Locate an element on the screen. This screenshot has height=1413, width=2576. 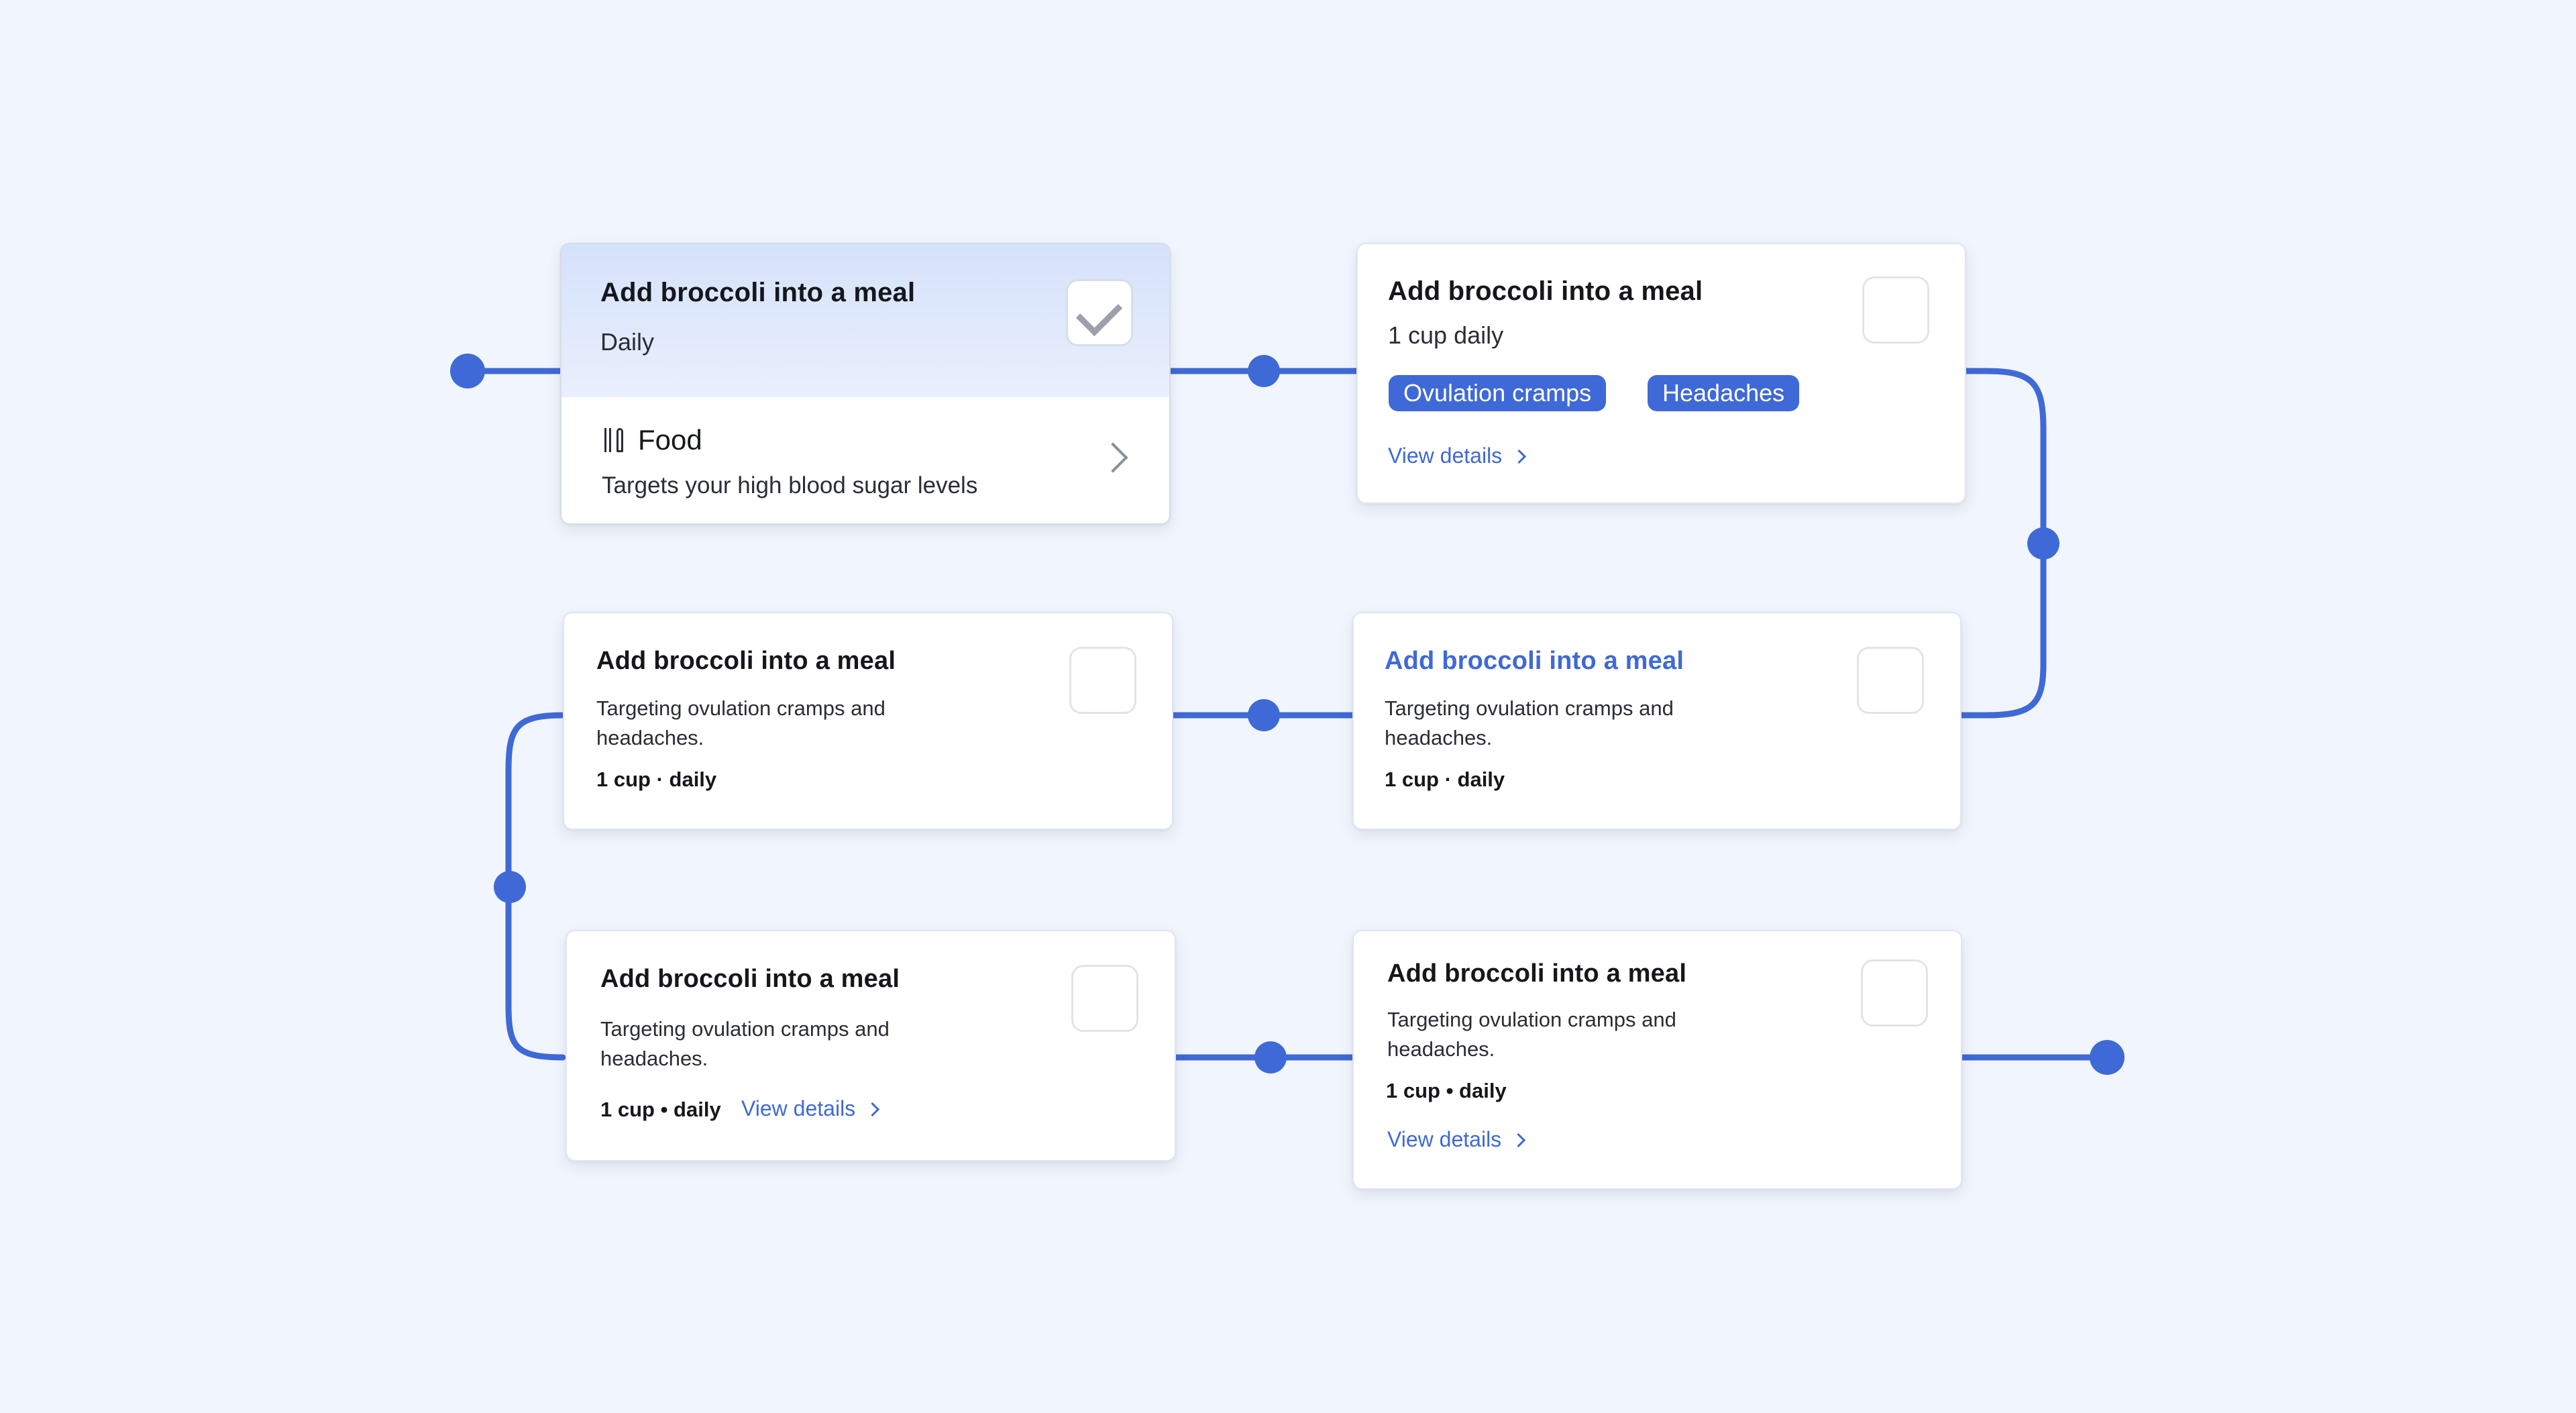
category-row: Food is located at coordinates (652, 440).